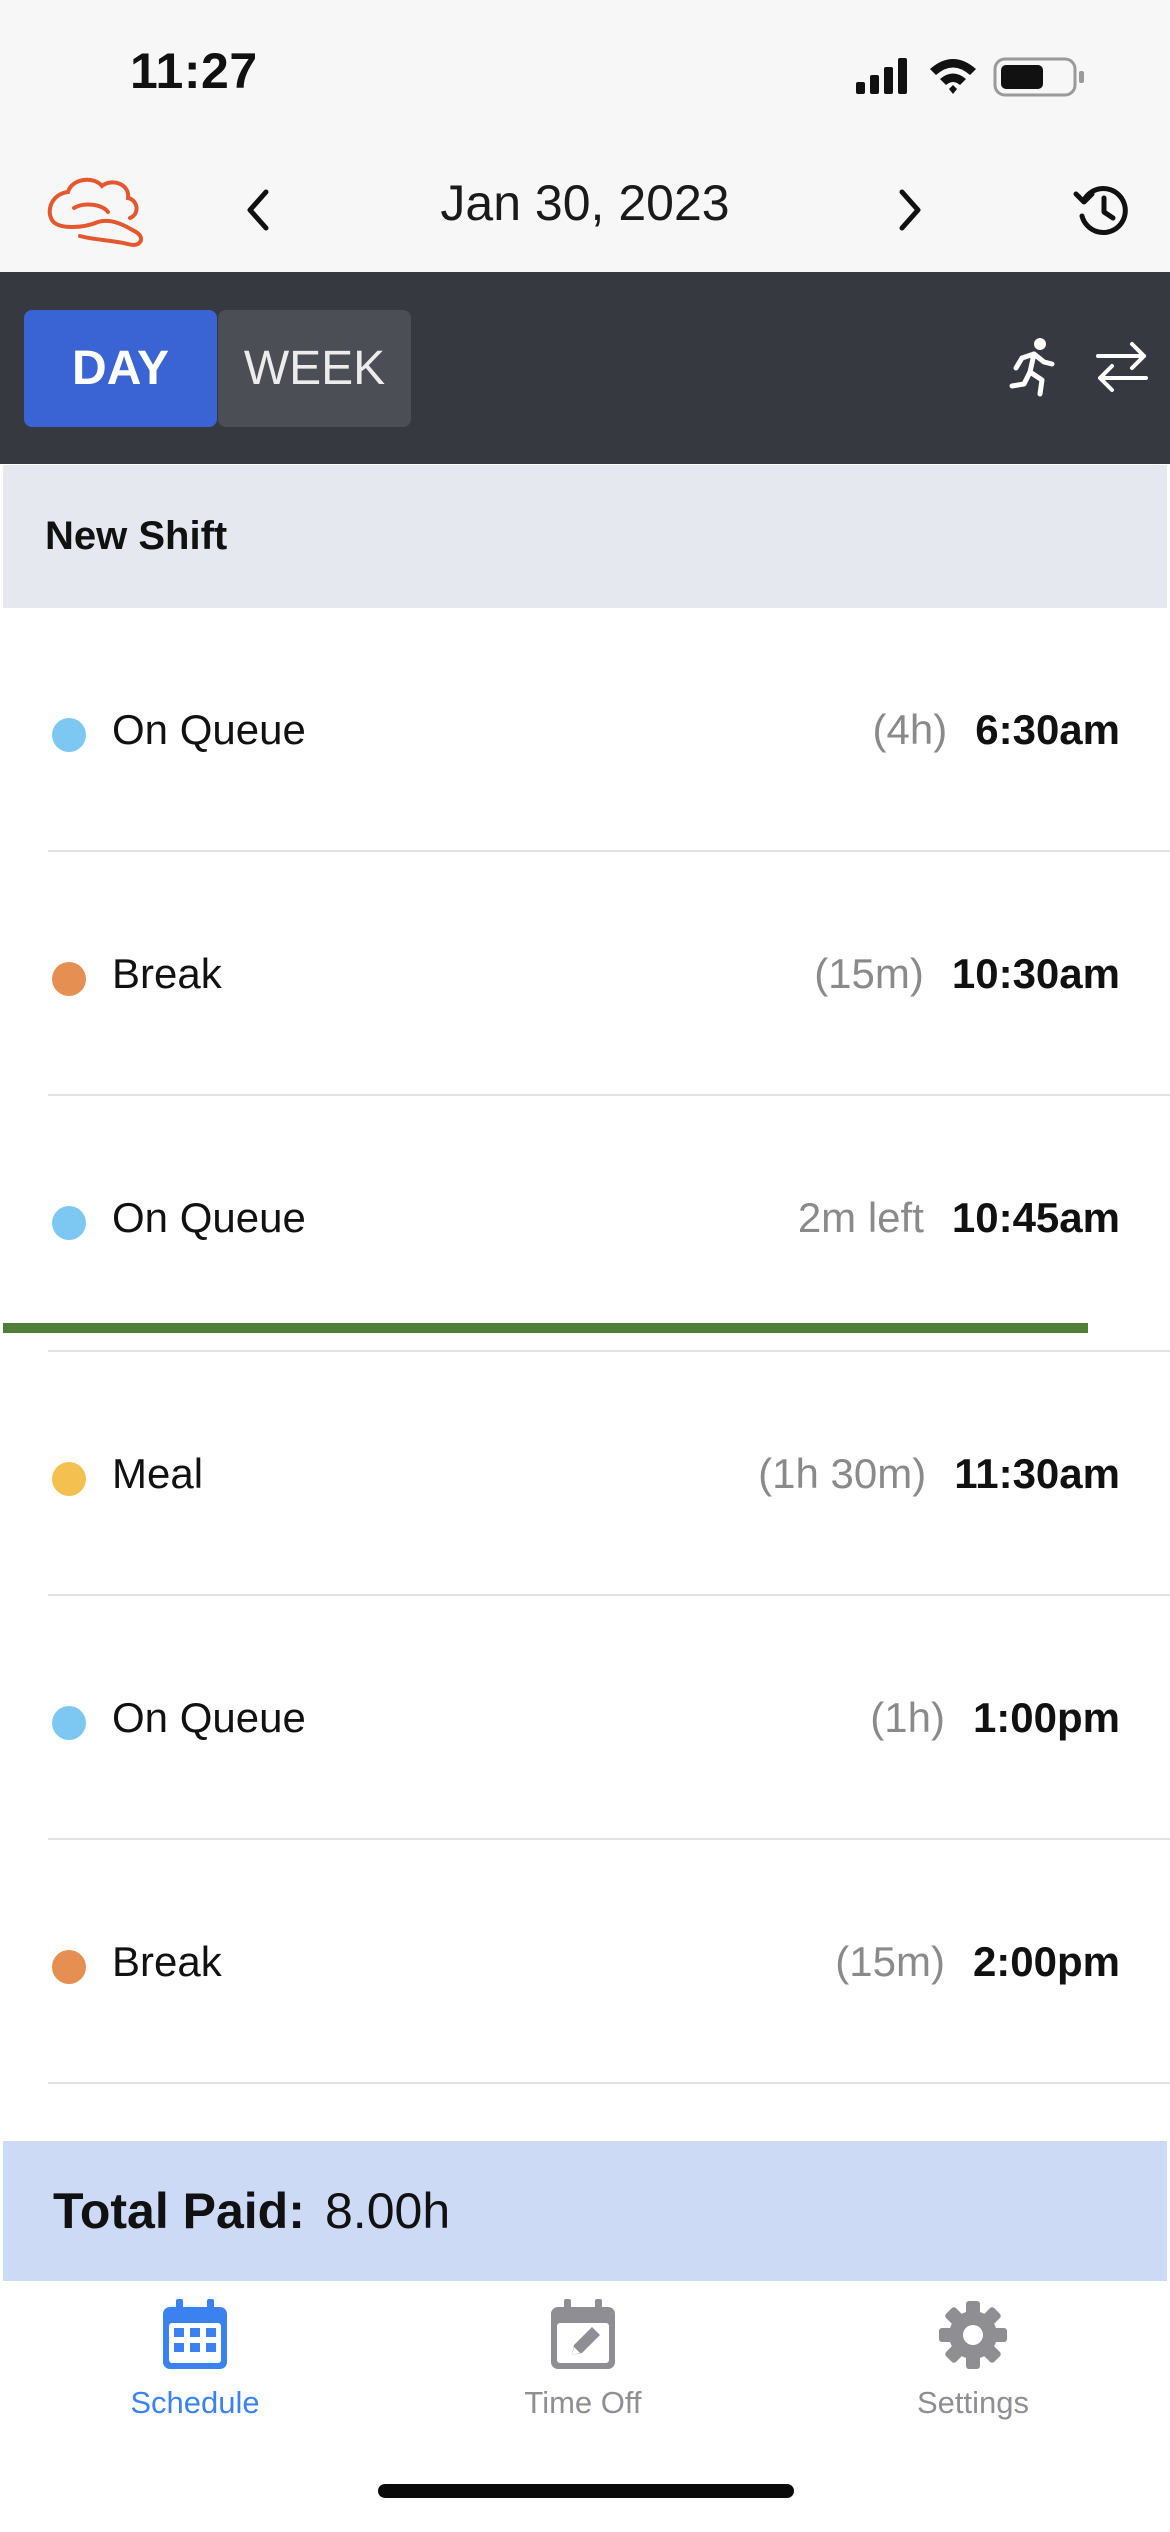  What do you see at coordinates (953, 76) in the screenshot?
I see `wifi-icon` at bounding box center [953, 76].